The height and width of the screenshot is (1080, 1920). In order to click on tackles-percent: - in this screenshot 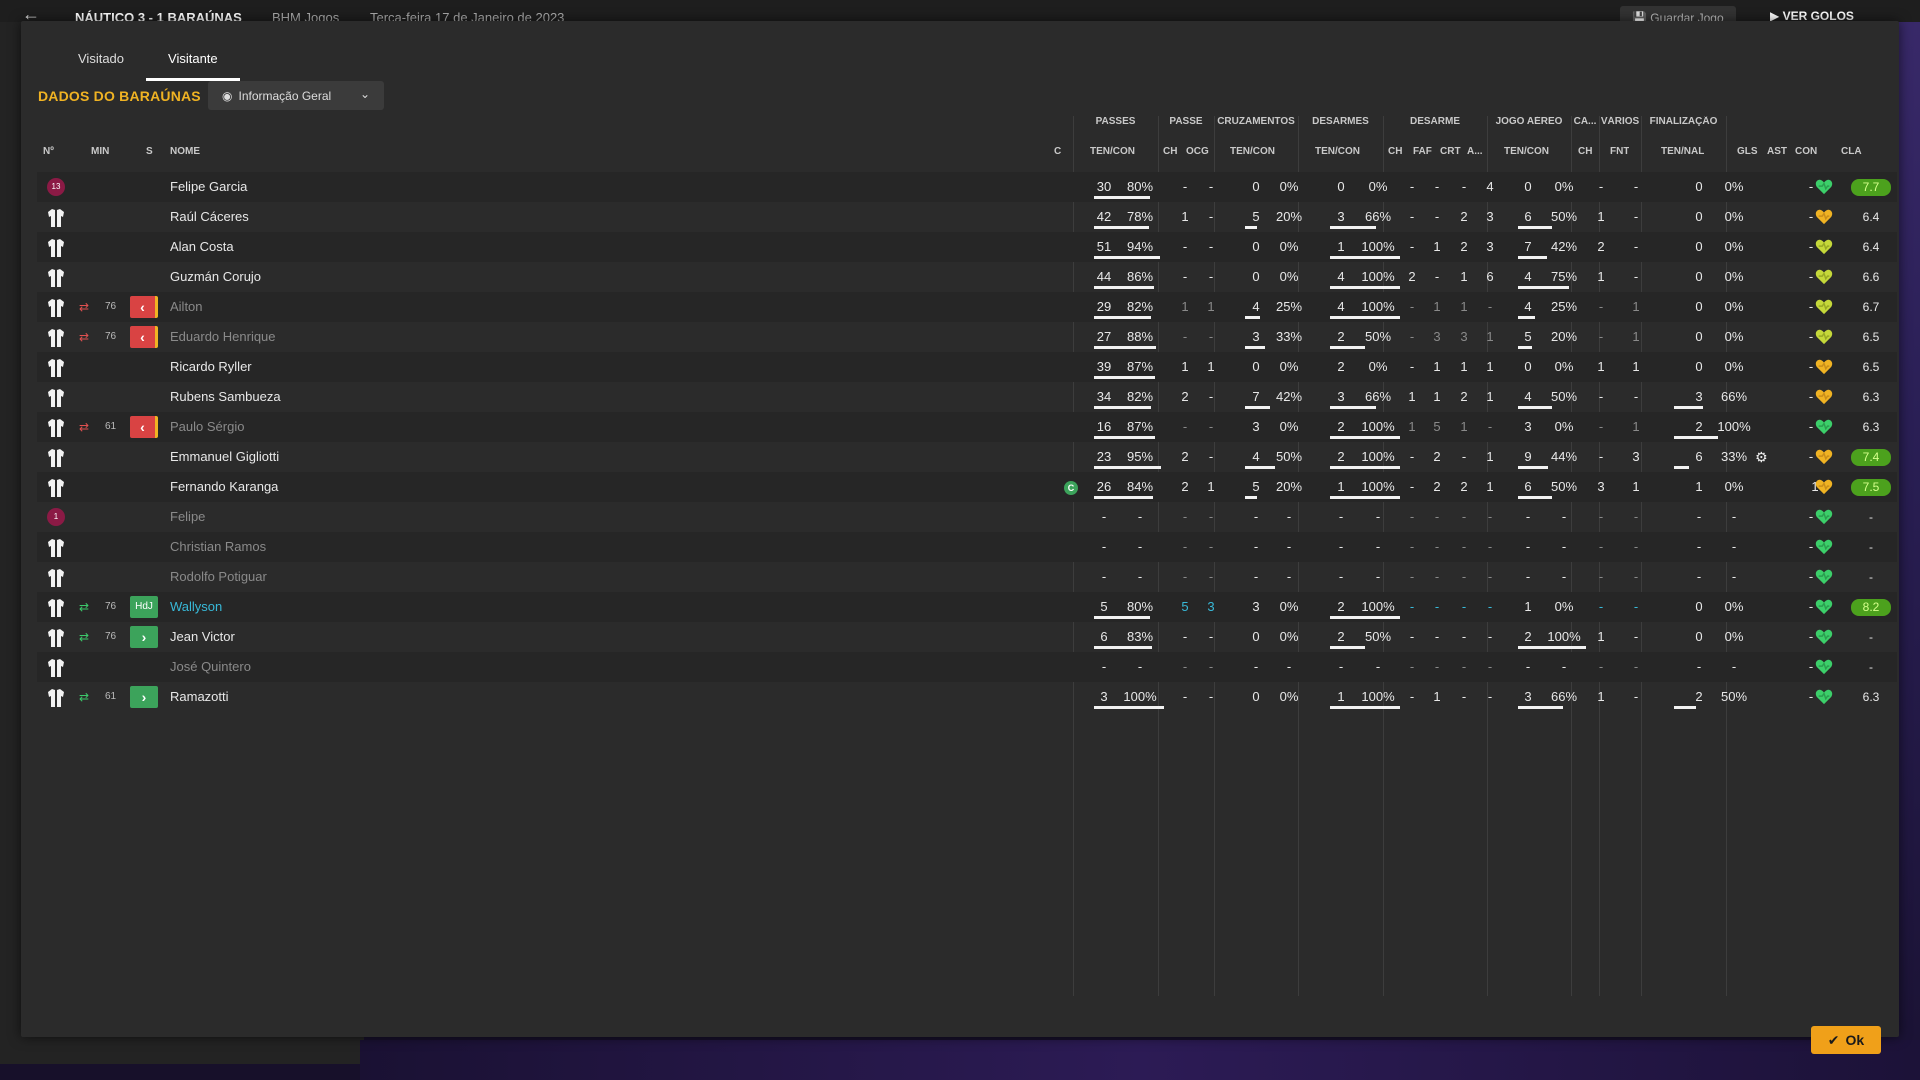, I will do `click(1378, 666)`.